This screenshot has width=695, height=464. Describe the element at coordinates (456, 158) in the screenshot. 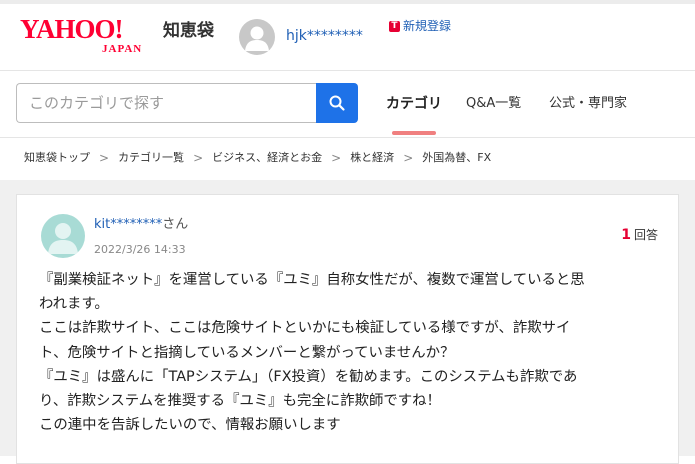

I see `breadcrumb-item-fx: 外国為替、FX` at that location.